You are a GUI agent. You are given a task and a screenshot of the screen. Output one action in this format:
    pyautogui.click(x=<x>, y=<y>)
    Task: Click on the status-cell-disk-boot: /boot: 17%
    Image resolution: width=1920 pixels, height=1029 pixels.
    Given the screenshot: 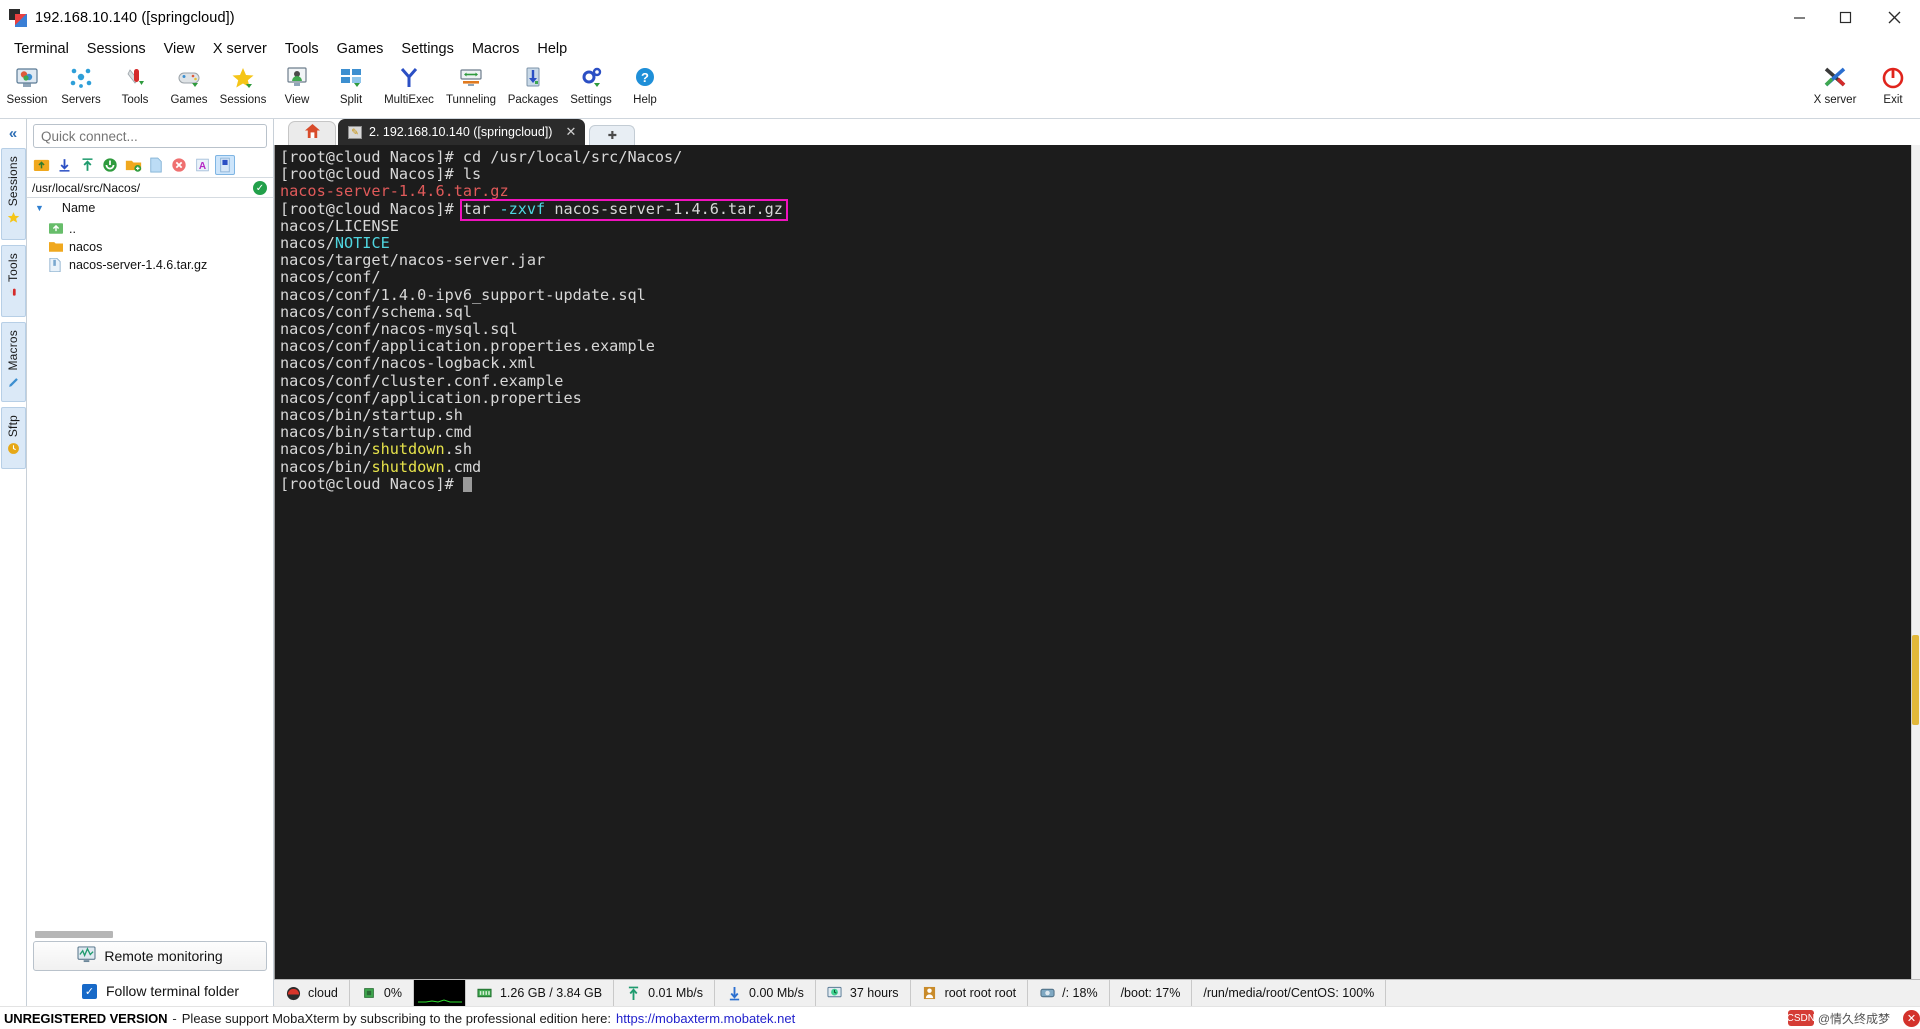 What is the action you would take?
    pyautogui.click(x=1151, y=993)
    